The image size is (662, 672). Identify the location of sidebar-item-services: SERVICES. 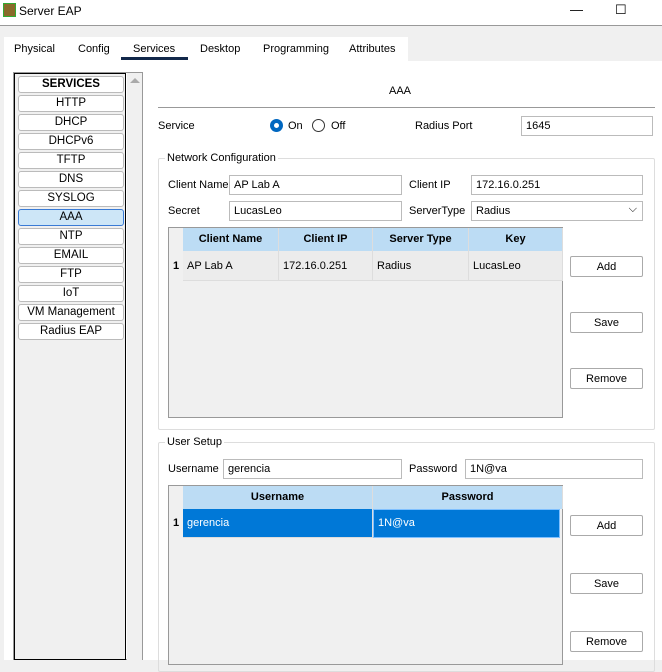
(71, 84).